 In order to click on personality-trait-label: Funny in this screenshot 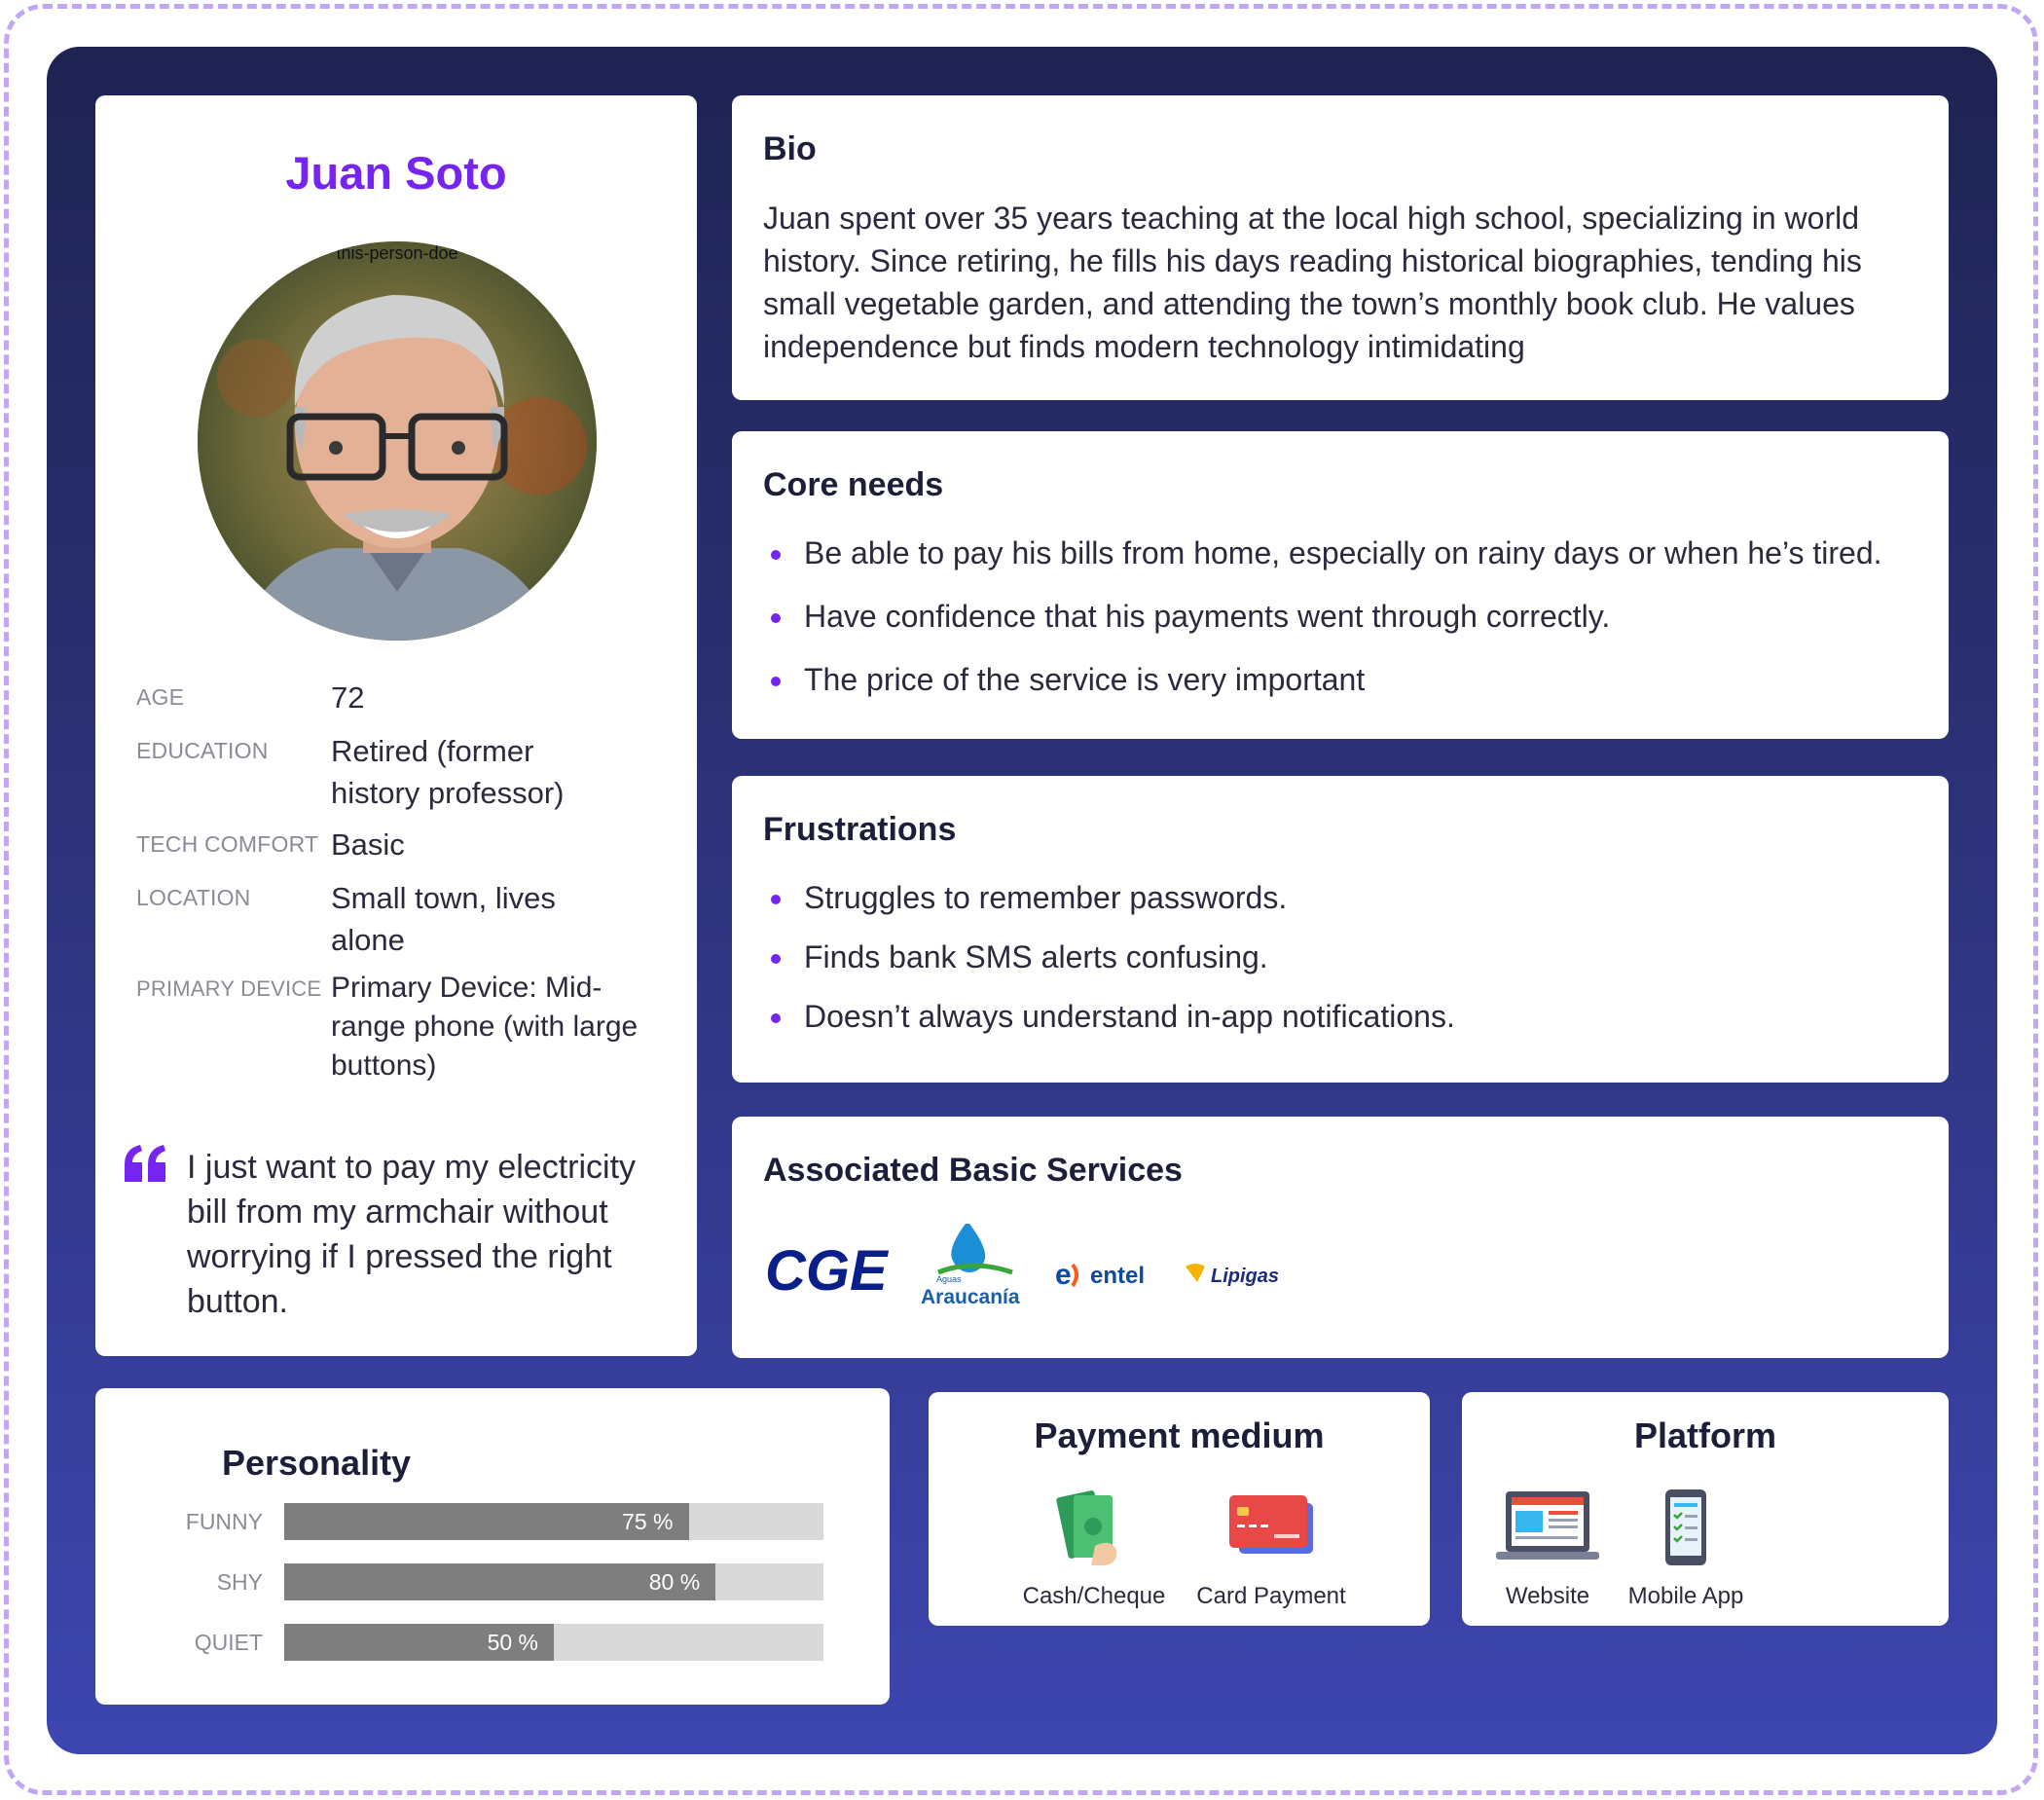, I will do `click(224, 1522)`.